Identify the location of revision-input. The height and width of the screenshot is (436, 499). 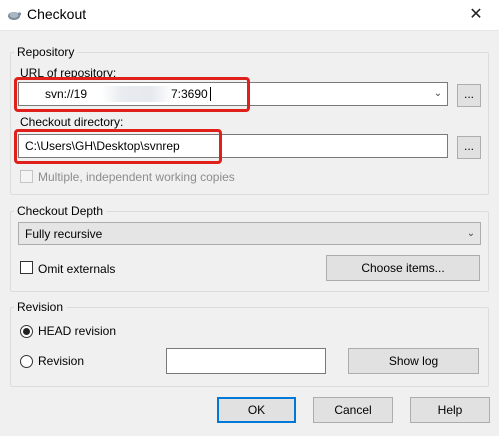
(246, 361).